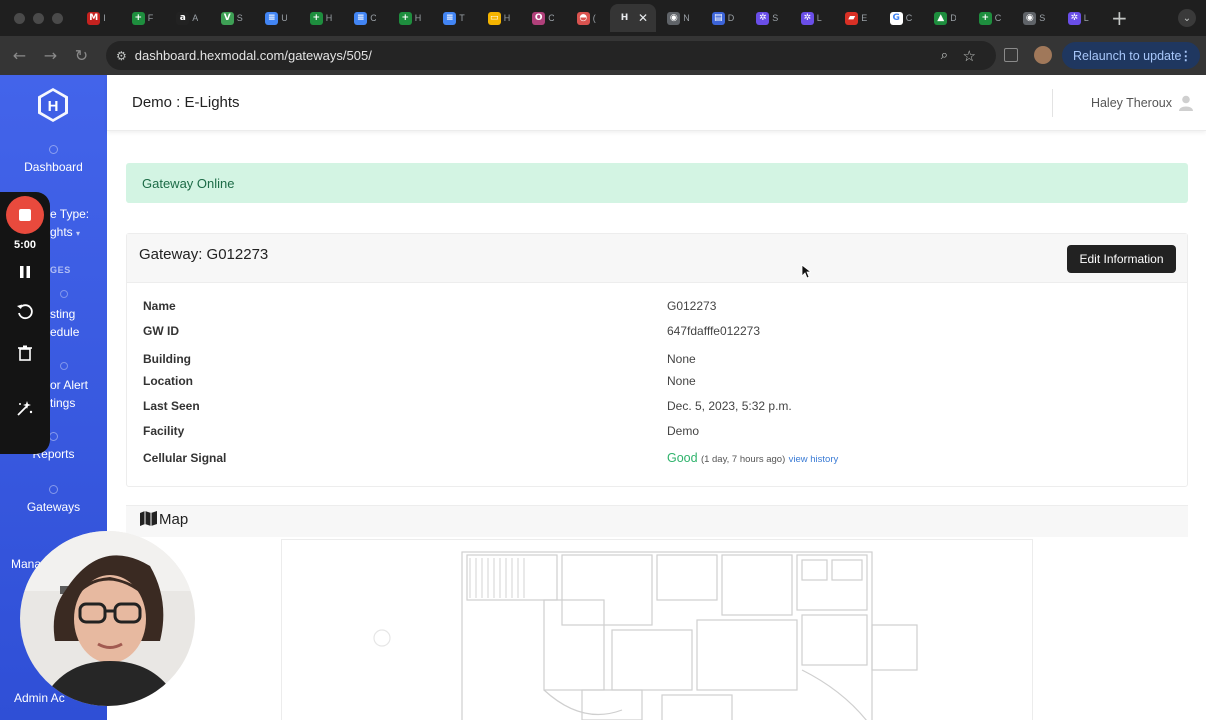 The height and width of the screenshot is (720, 1206). What do you see at coordinates (25, 215) in the screenshot?
I see `stop-recording-button` at bounding box center [25, 215].